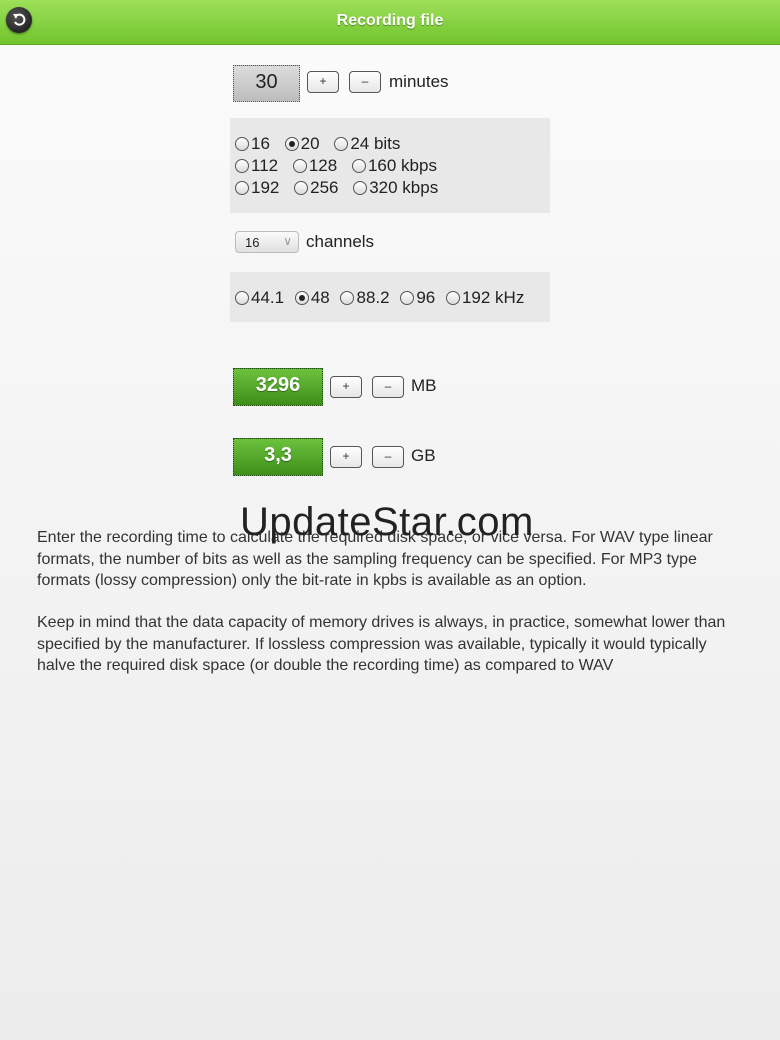  Describe the element at coordinates (387, 522) in the screenshot. I see `watermark: UpdateStar.com` at that location.